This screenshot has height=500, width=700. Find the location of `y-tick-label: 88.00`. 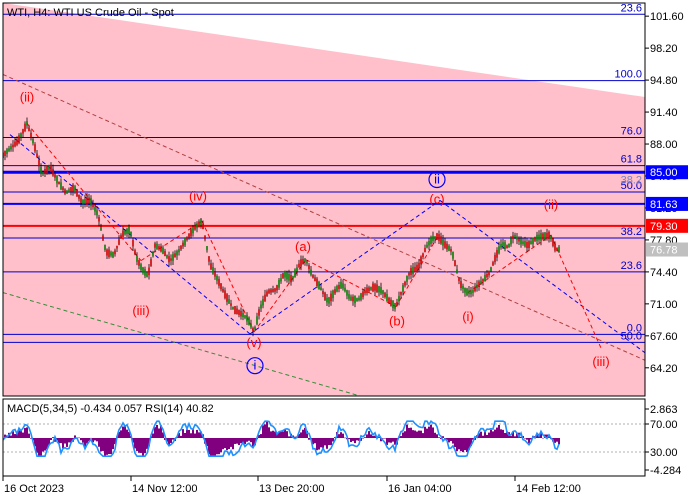

y-tick-label: 88.00 is located at coordinates (664, 145).